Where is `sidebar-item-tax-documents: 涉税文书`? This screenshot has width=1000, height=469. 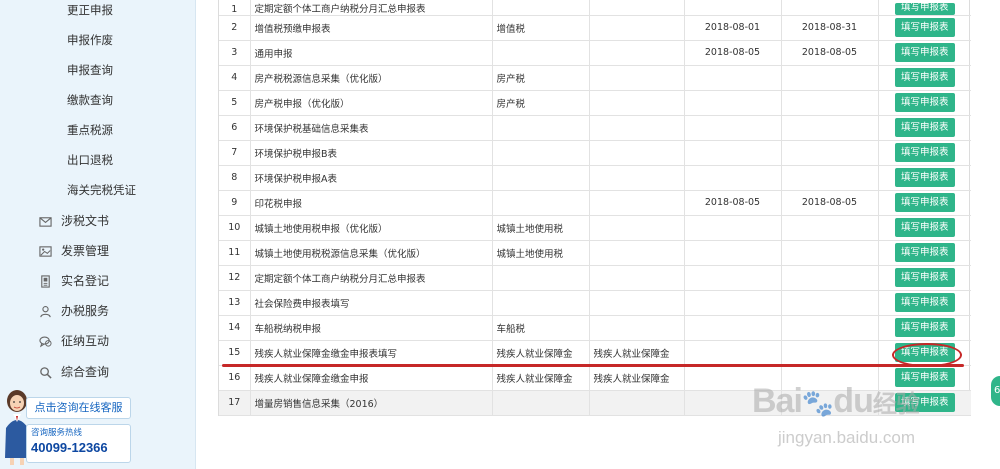 sidebar-item-tax-documents: 涉税文书 is located at coordinates (98, 221).